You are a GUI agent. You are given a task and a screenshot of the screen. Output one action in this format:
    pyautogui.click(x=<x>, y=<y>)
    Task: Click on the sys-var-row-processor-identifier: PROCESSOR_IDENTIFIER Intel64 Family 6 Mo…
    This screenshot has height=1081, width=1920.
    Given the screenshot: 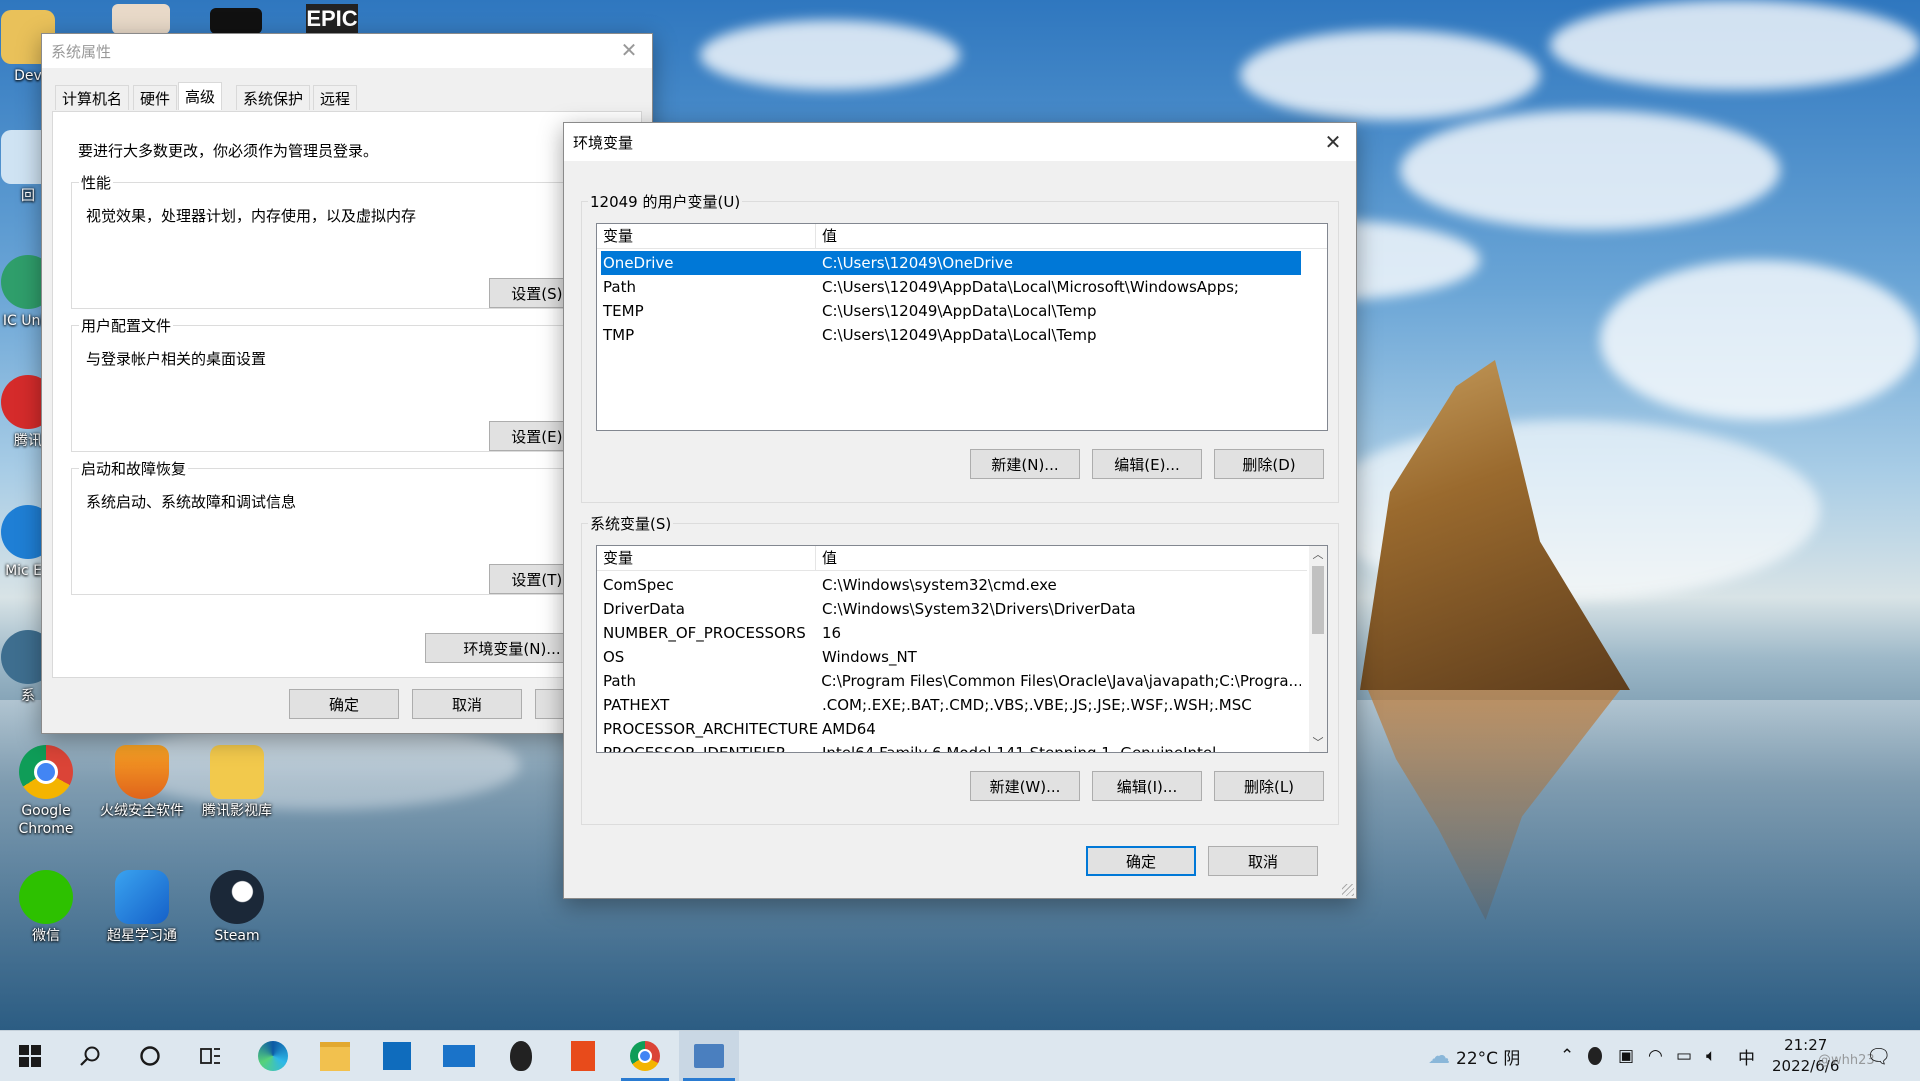 What is the action you would take?
    pyautogui.click(x=951, y=746)
    